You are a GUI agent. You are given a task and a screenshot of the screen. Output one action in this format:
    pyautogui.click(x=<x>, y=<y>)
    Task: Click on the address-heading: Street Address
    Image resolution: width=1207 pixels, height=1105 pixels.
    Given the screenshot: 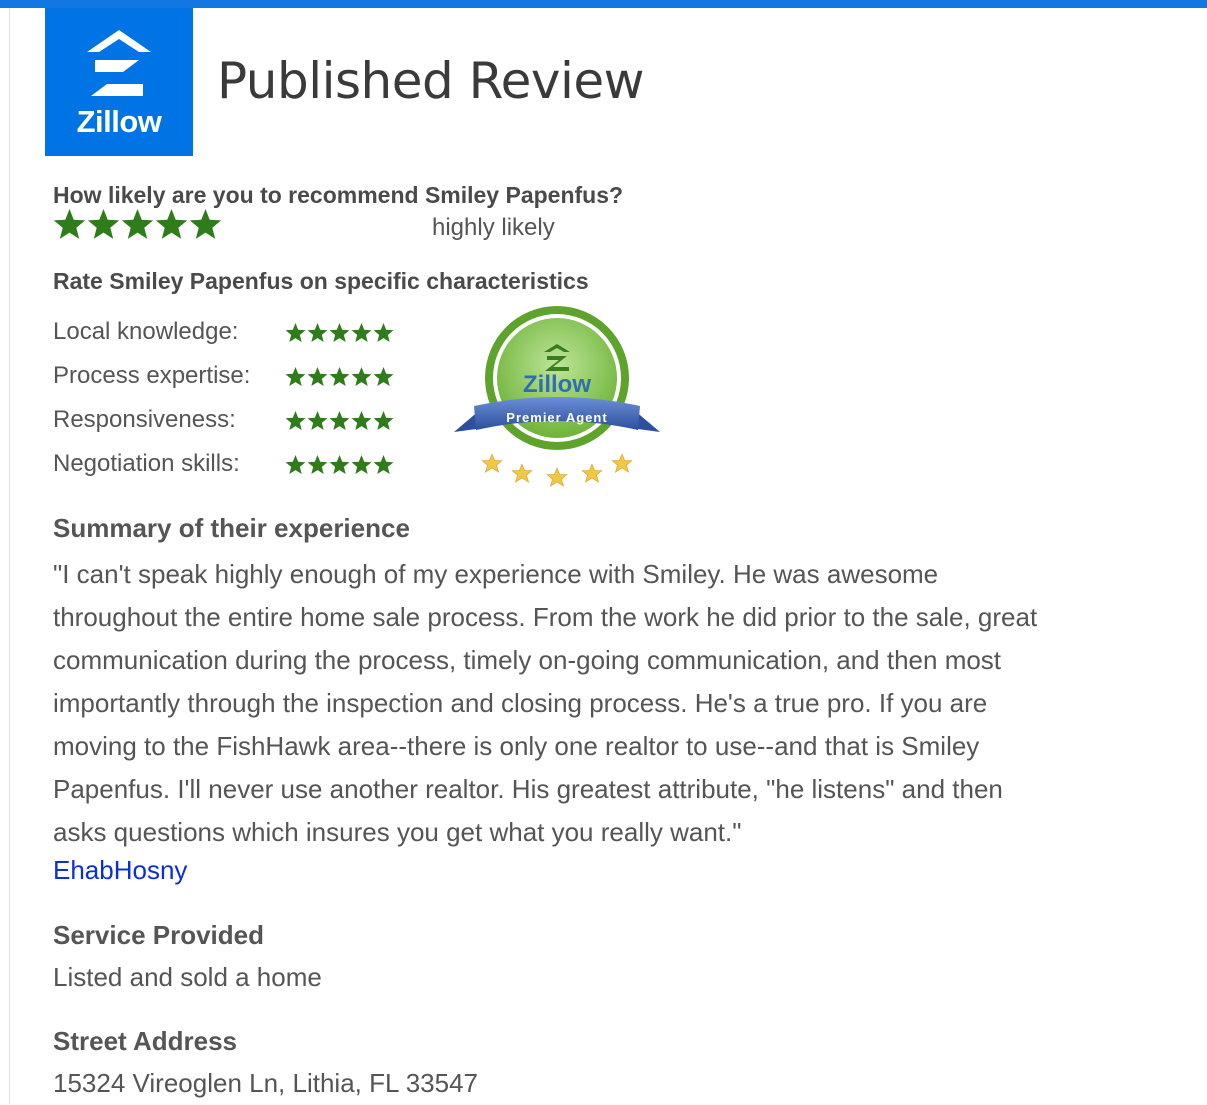 What is the action you would take?
    pyautogui.click(x=145, y=1041)
    